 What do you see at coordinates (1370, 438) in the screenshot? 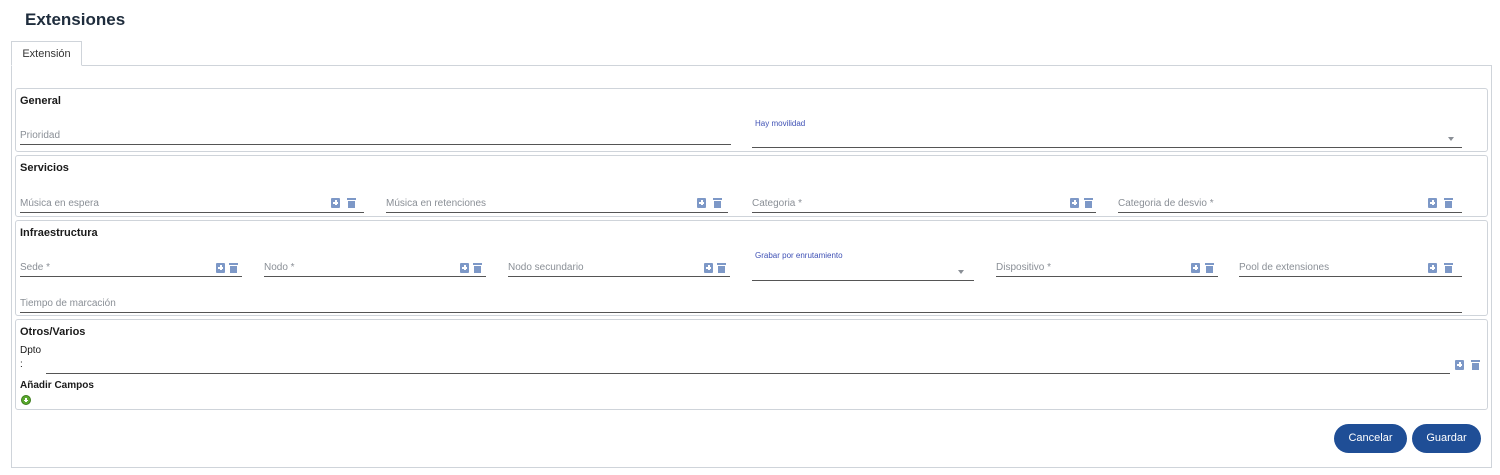
I see `cancel-button: Cancelar` at bounding box center [1370, 438].